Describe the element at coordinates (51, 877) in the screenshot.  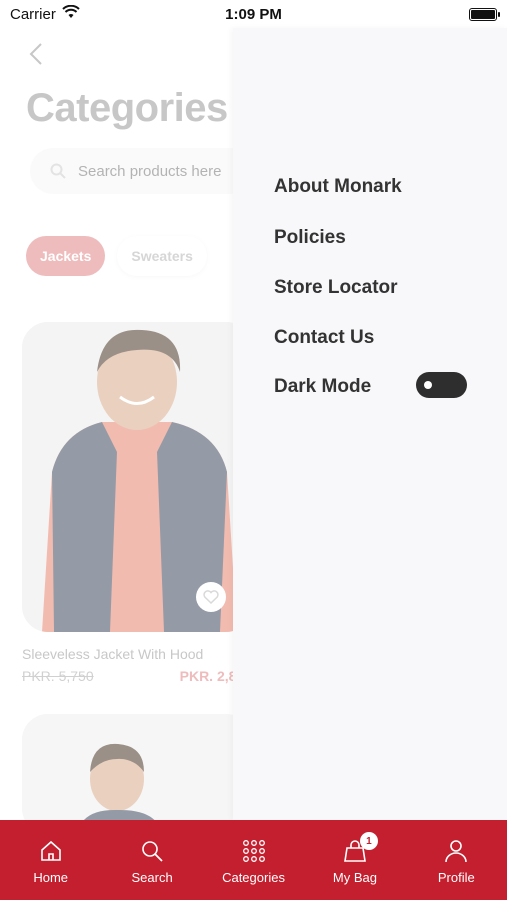
I see `tab-label: Home` at that location.